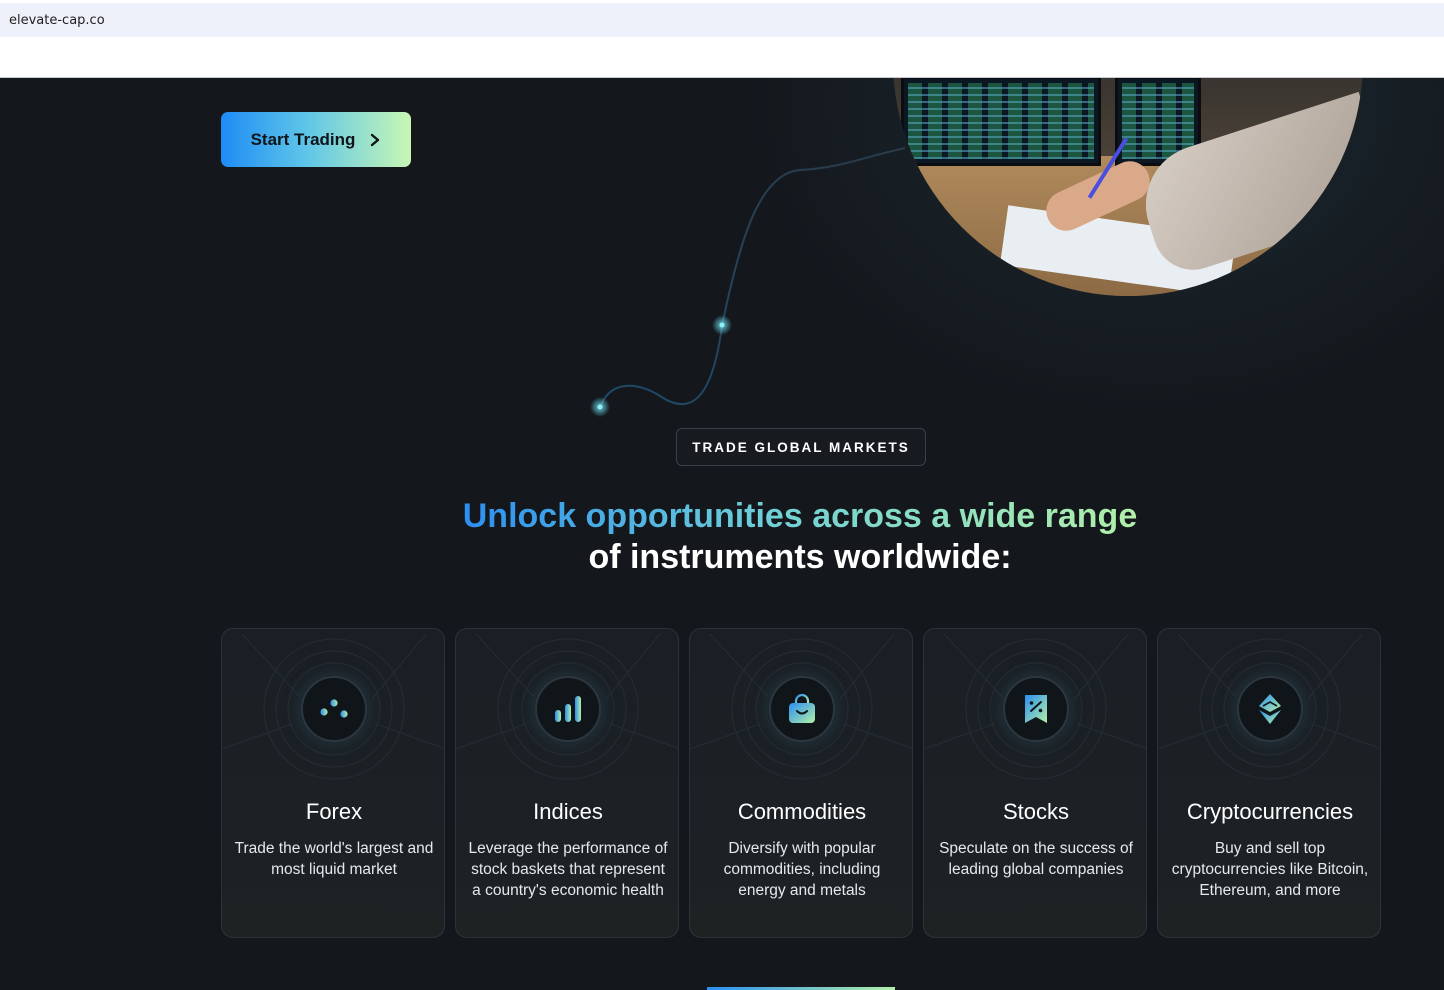 The height and width of the screenshot is (990, 1444). Describe the element at coordinates (1128, 187) in the screenshot. I see `hero-trader-image` at that location.